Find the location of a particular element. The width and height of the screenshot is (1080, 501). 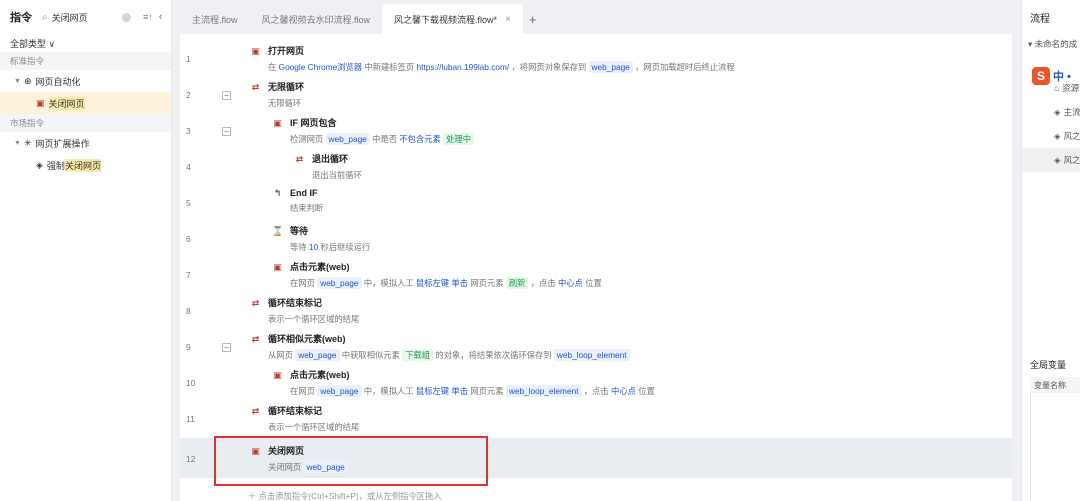

line-number: 9 is located at coordinates (188, 347).